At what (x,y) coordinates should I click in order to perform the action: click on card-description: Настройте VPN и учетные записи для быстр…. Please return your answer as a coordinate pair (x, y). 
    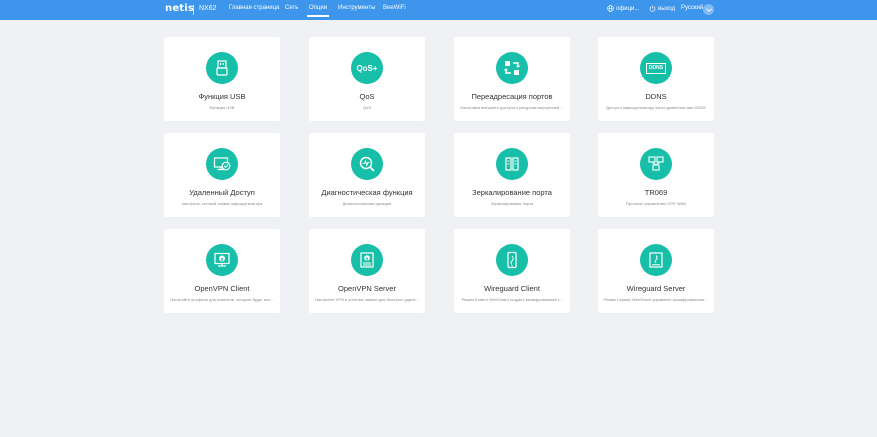
    Looking at the image, I should click on (367, 299).